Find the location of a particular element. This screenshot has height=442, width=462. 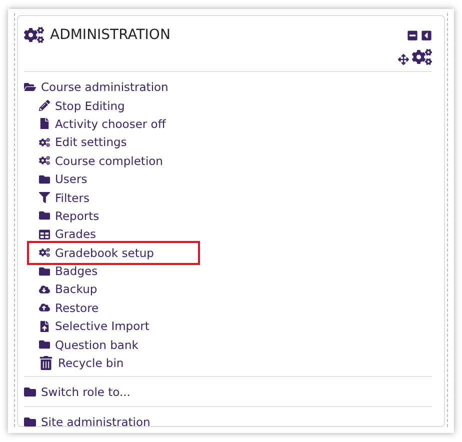

cloud-upload-icon is located at coordinates (44, 308).